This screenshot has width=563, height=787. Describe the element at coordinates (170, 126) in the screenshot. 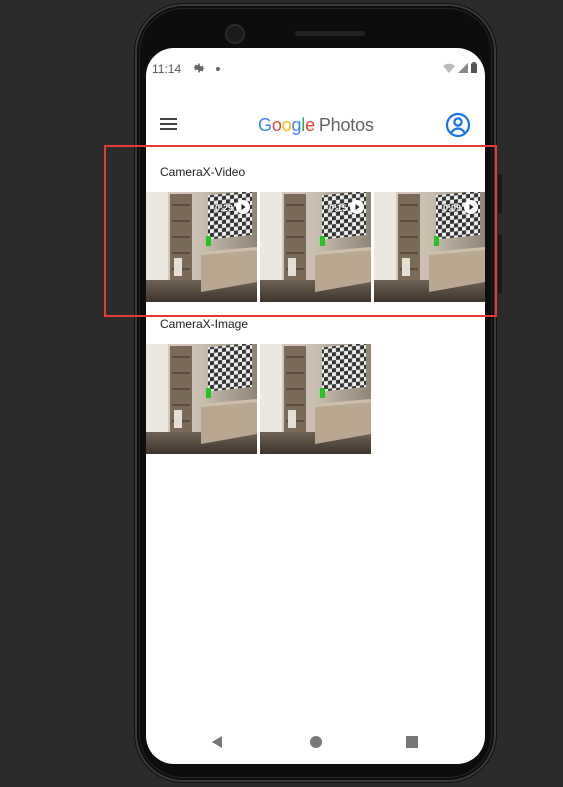

I see `hamburger-menu-icon` at that location.